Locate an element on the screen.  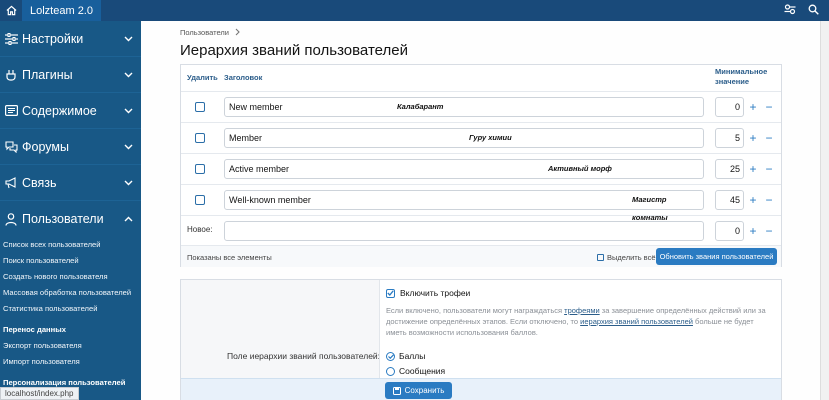
min-value-input: 5 is located at coordinates (729, 138).